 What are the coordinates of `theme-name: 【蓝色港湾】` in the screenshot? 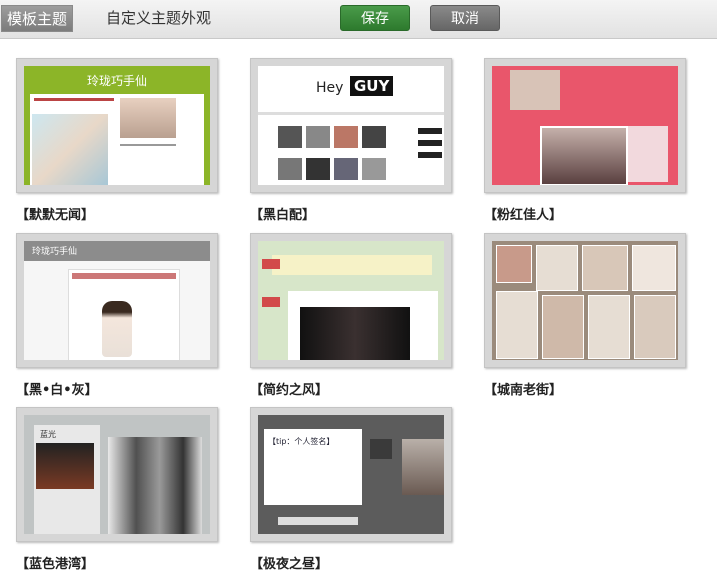 It's located at (55, 564).